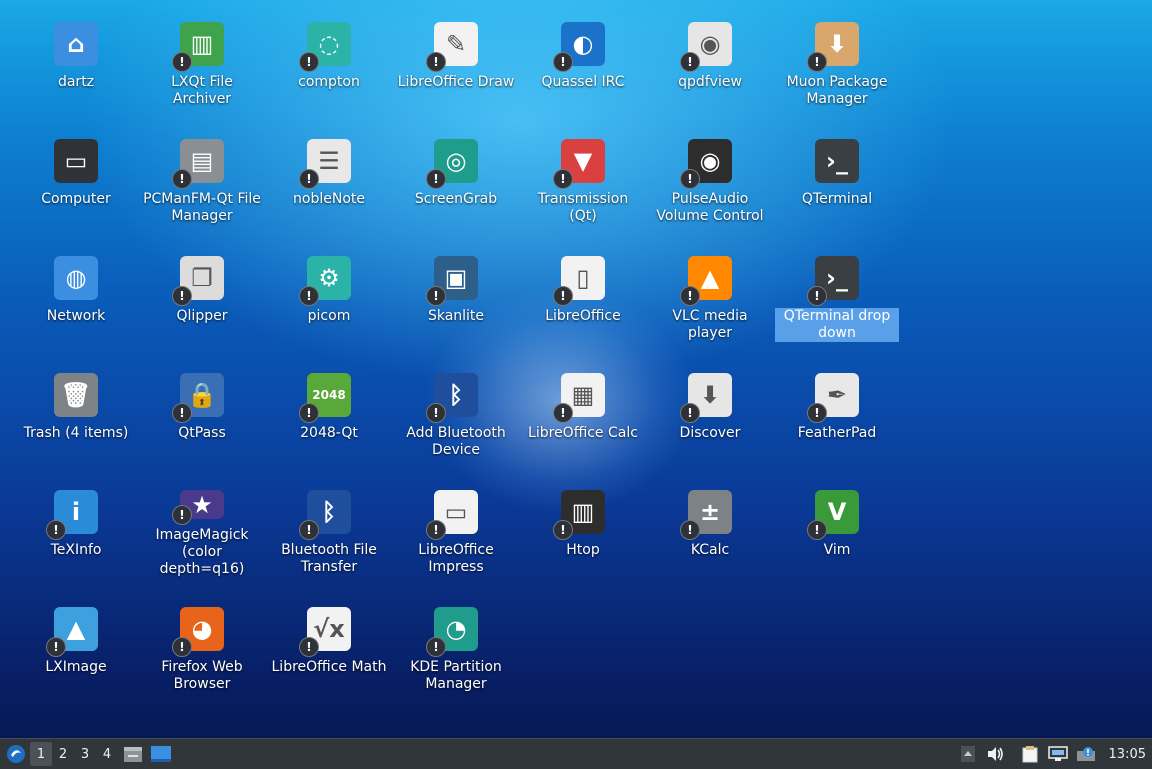 The width and height of the screenshot is (1152, 769). Describe the element at coordinates (456, 44) in the screenshot. I see `libreoffice-draw-icon-glyph: ✎` at that location.